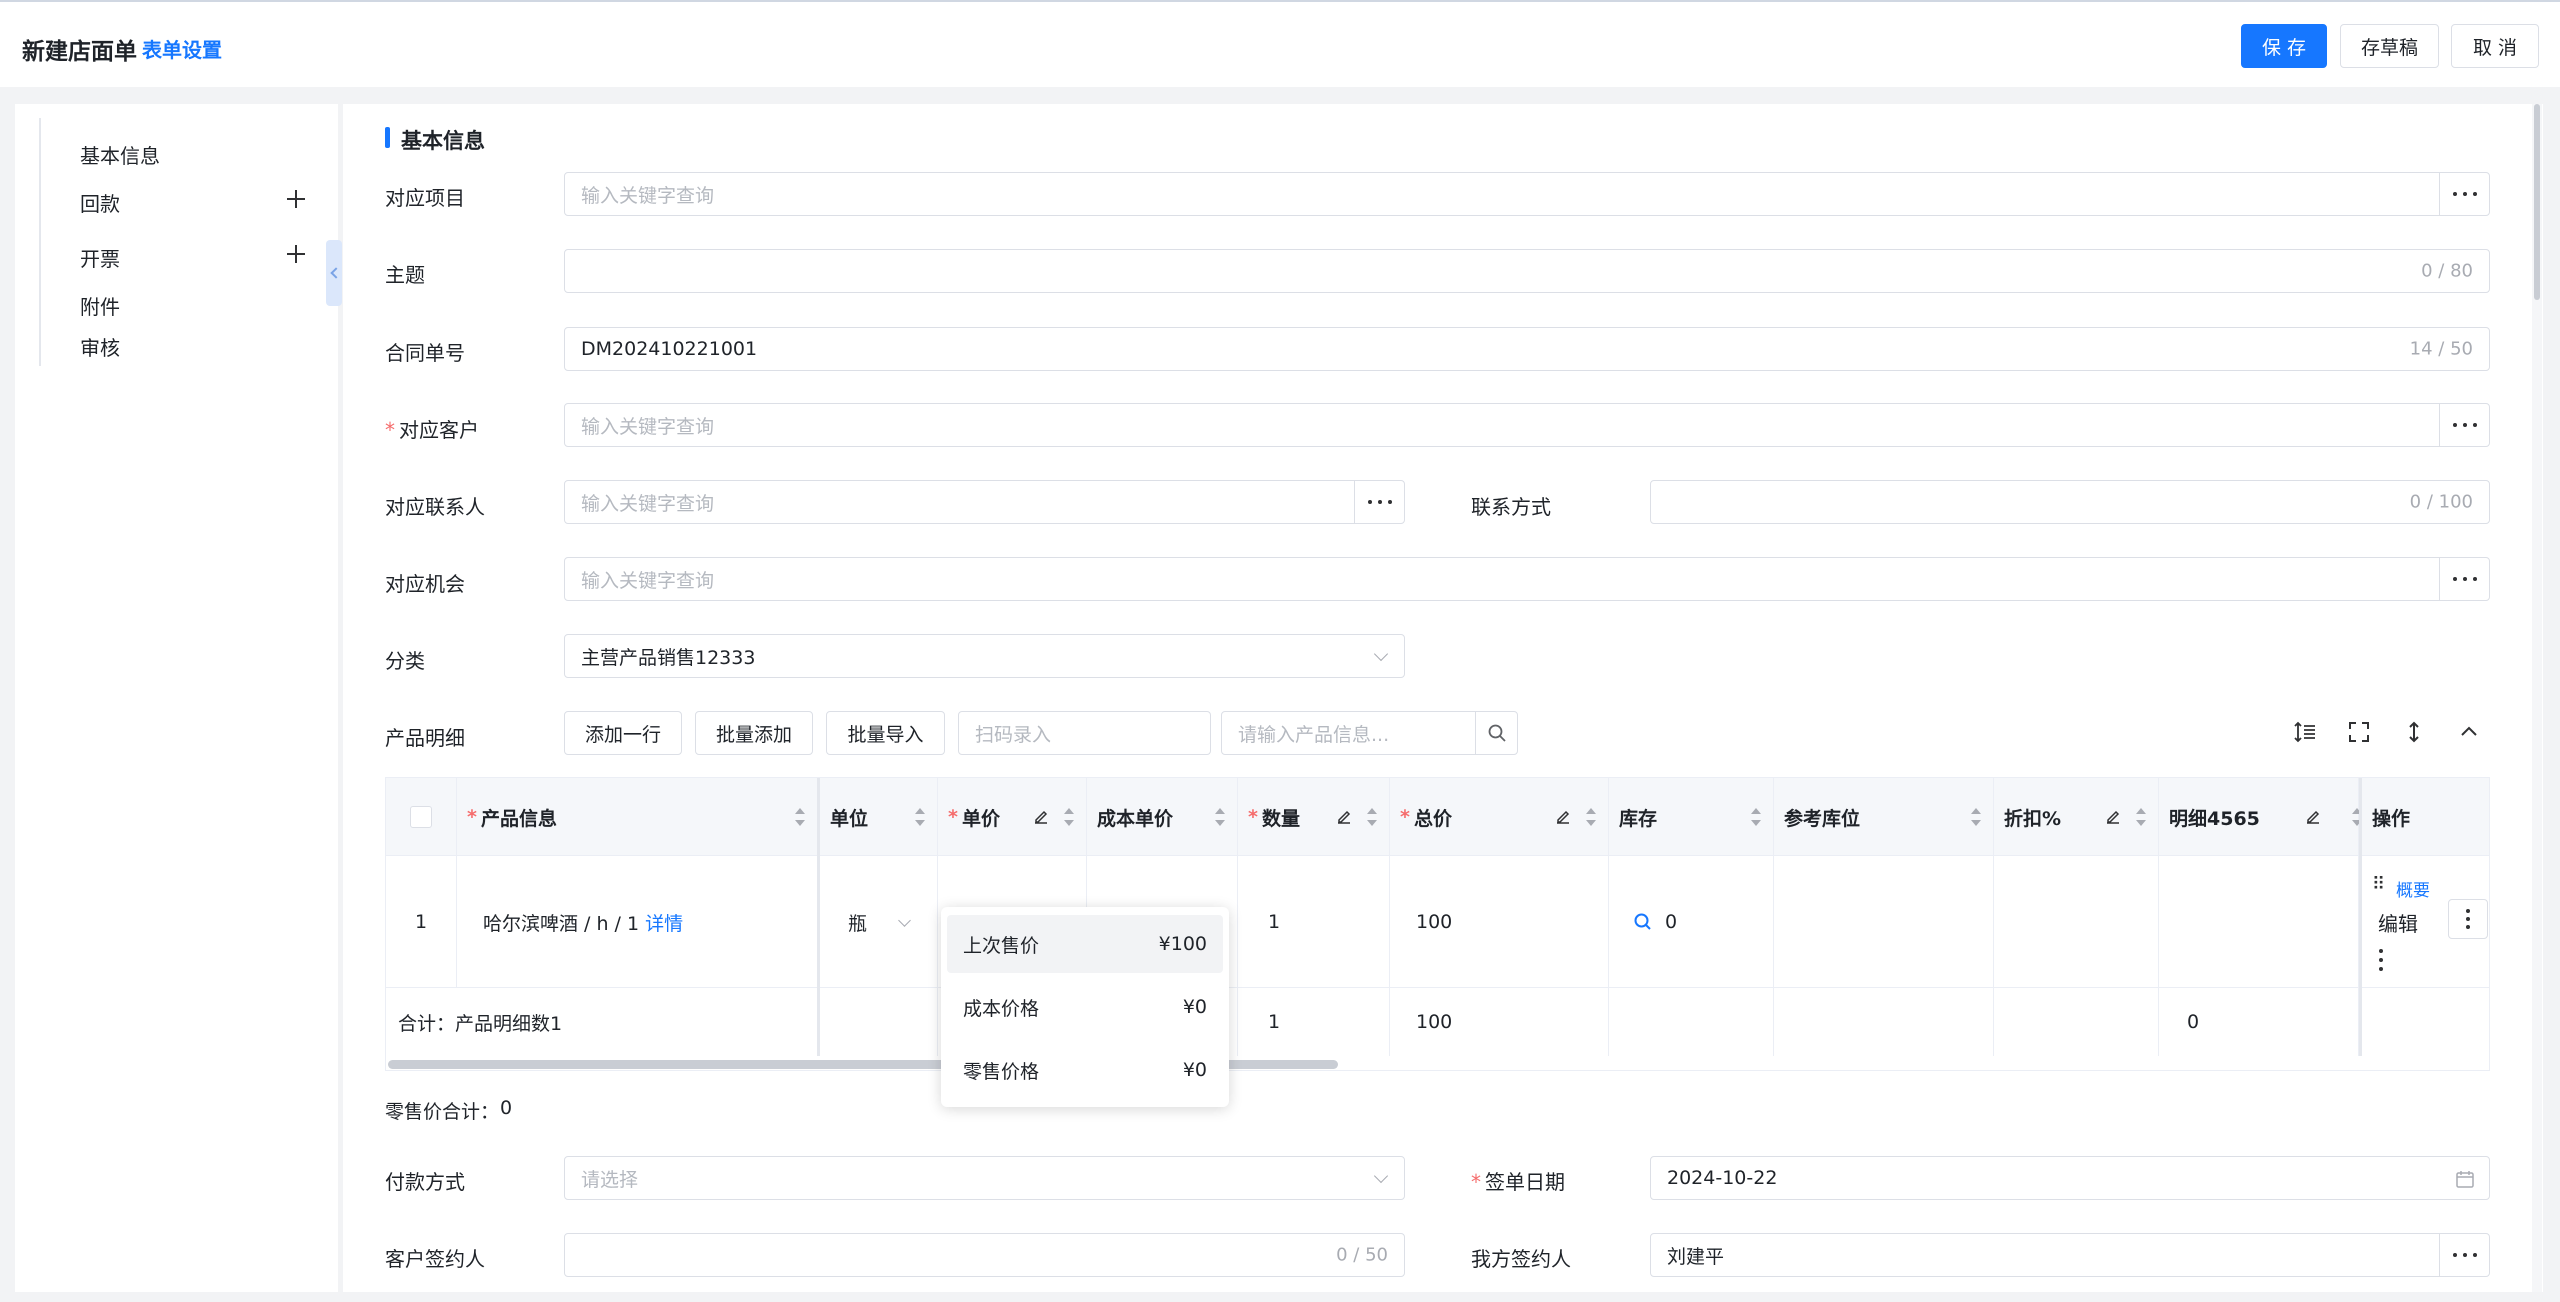 This screenshot has width=2560, height=1302. What do you see at coordinates (120, 154) in the screenshot?
I see `sidebar-item-basic-info: 基本信息` at bounding box center [120, 154].